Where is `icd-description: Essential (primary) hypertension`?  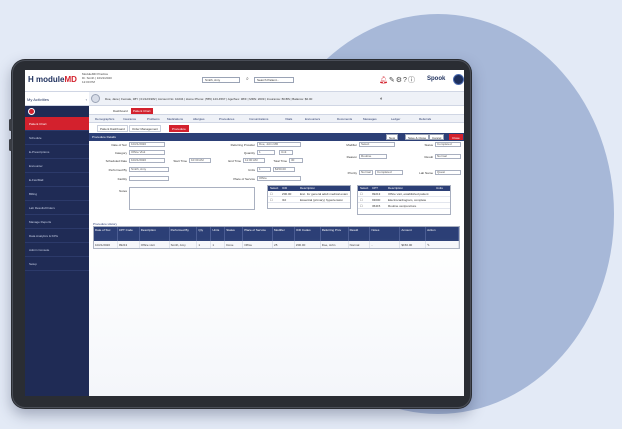
icd-description: Essential (primary) hypertension is located at coordinates (322, 200).